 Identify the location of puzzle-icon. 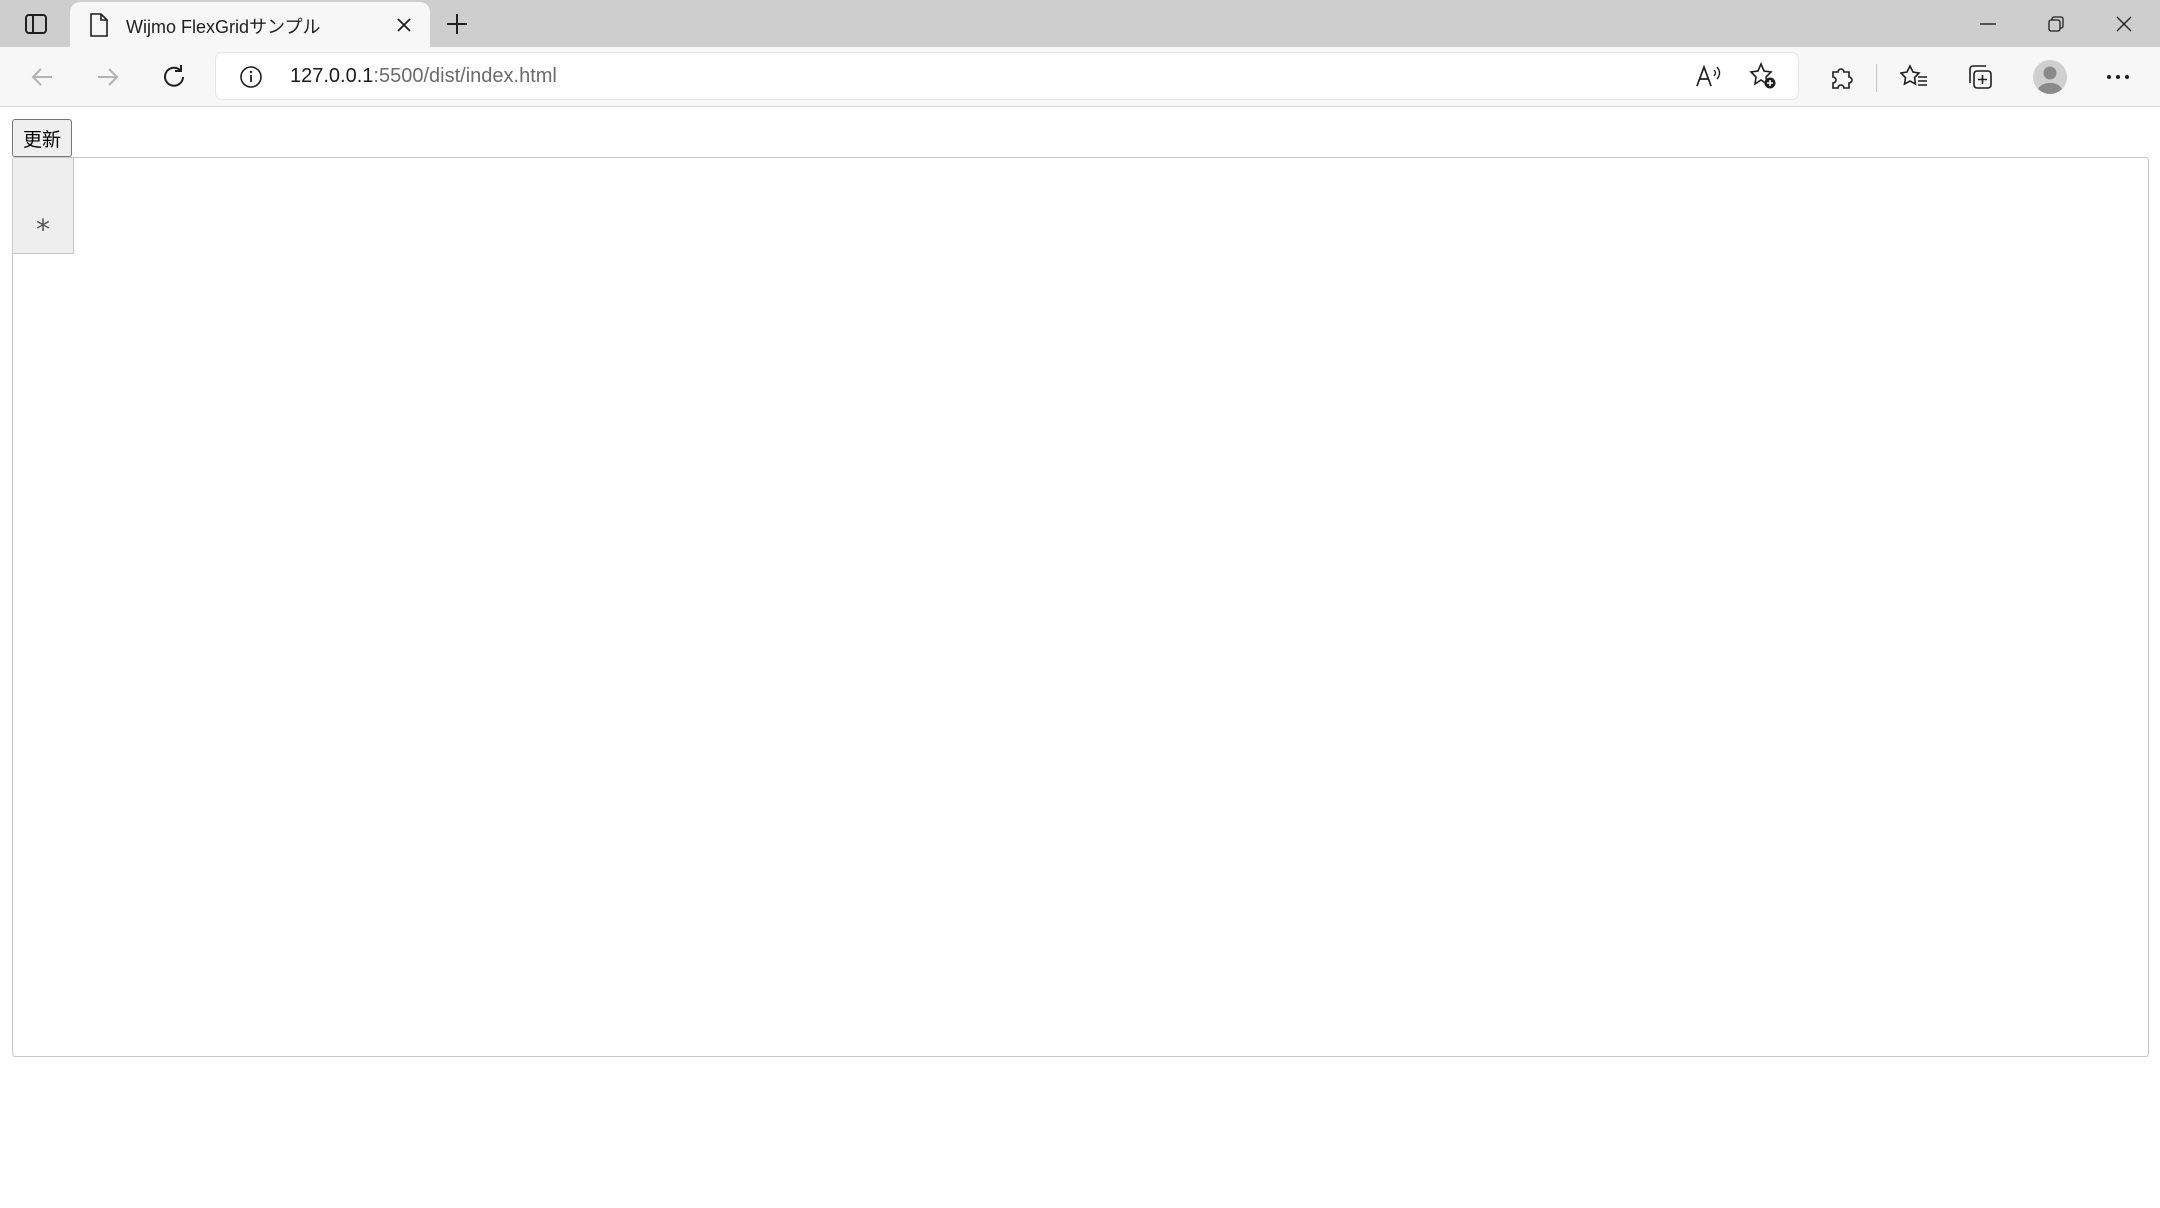
(1842, 78).